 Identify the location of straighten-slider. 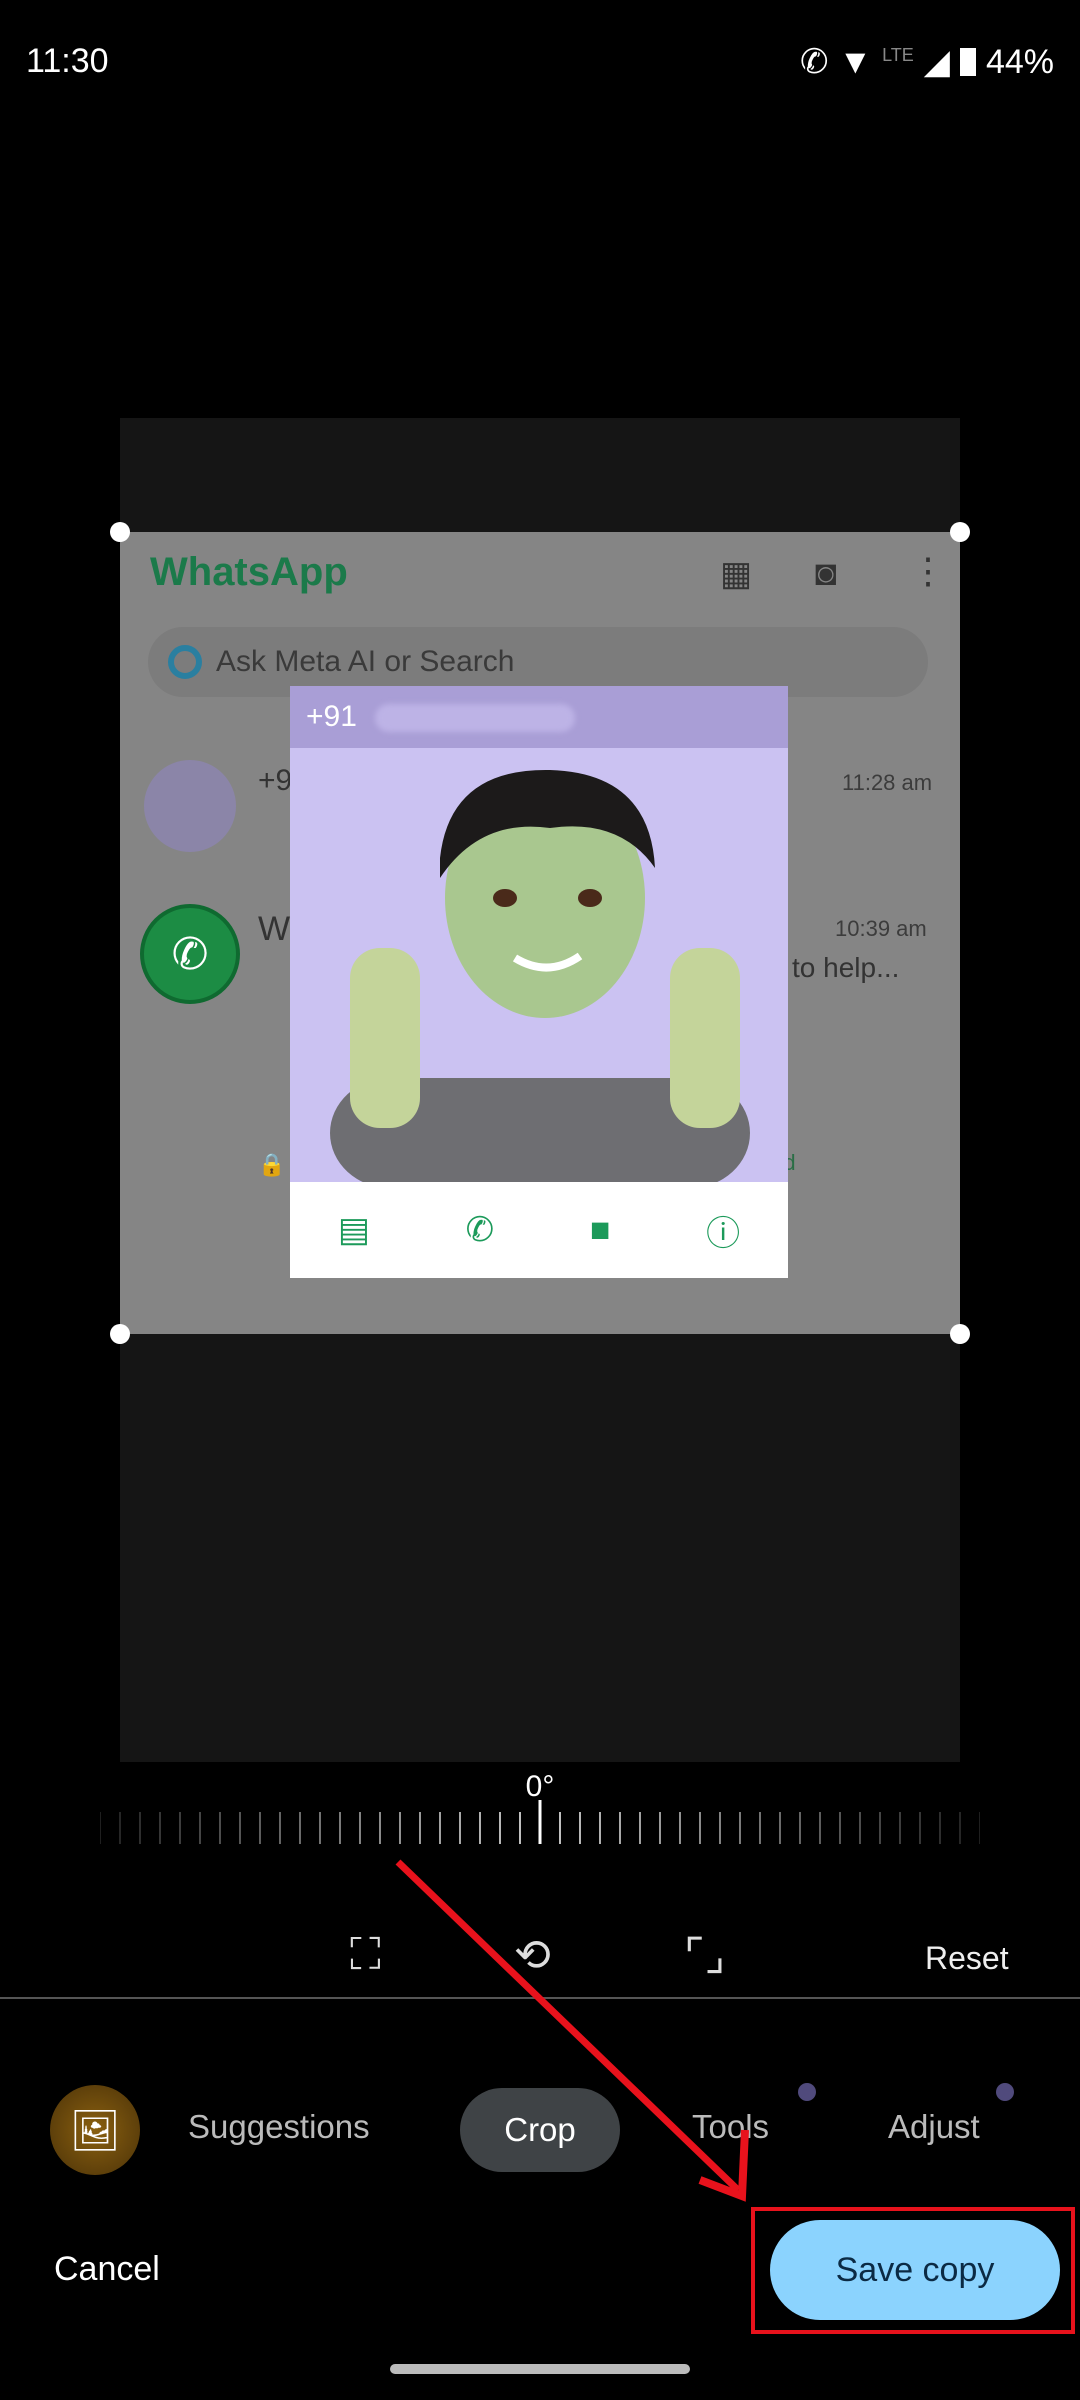
(540, 1822).